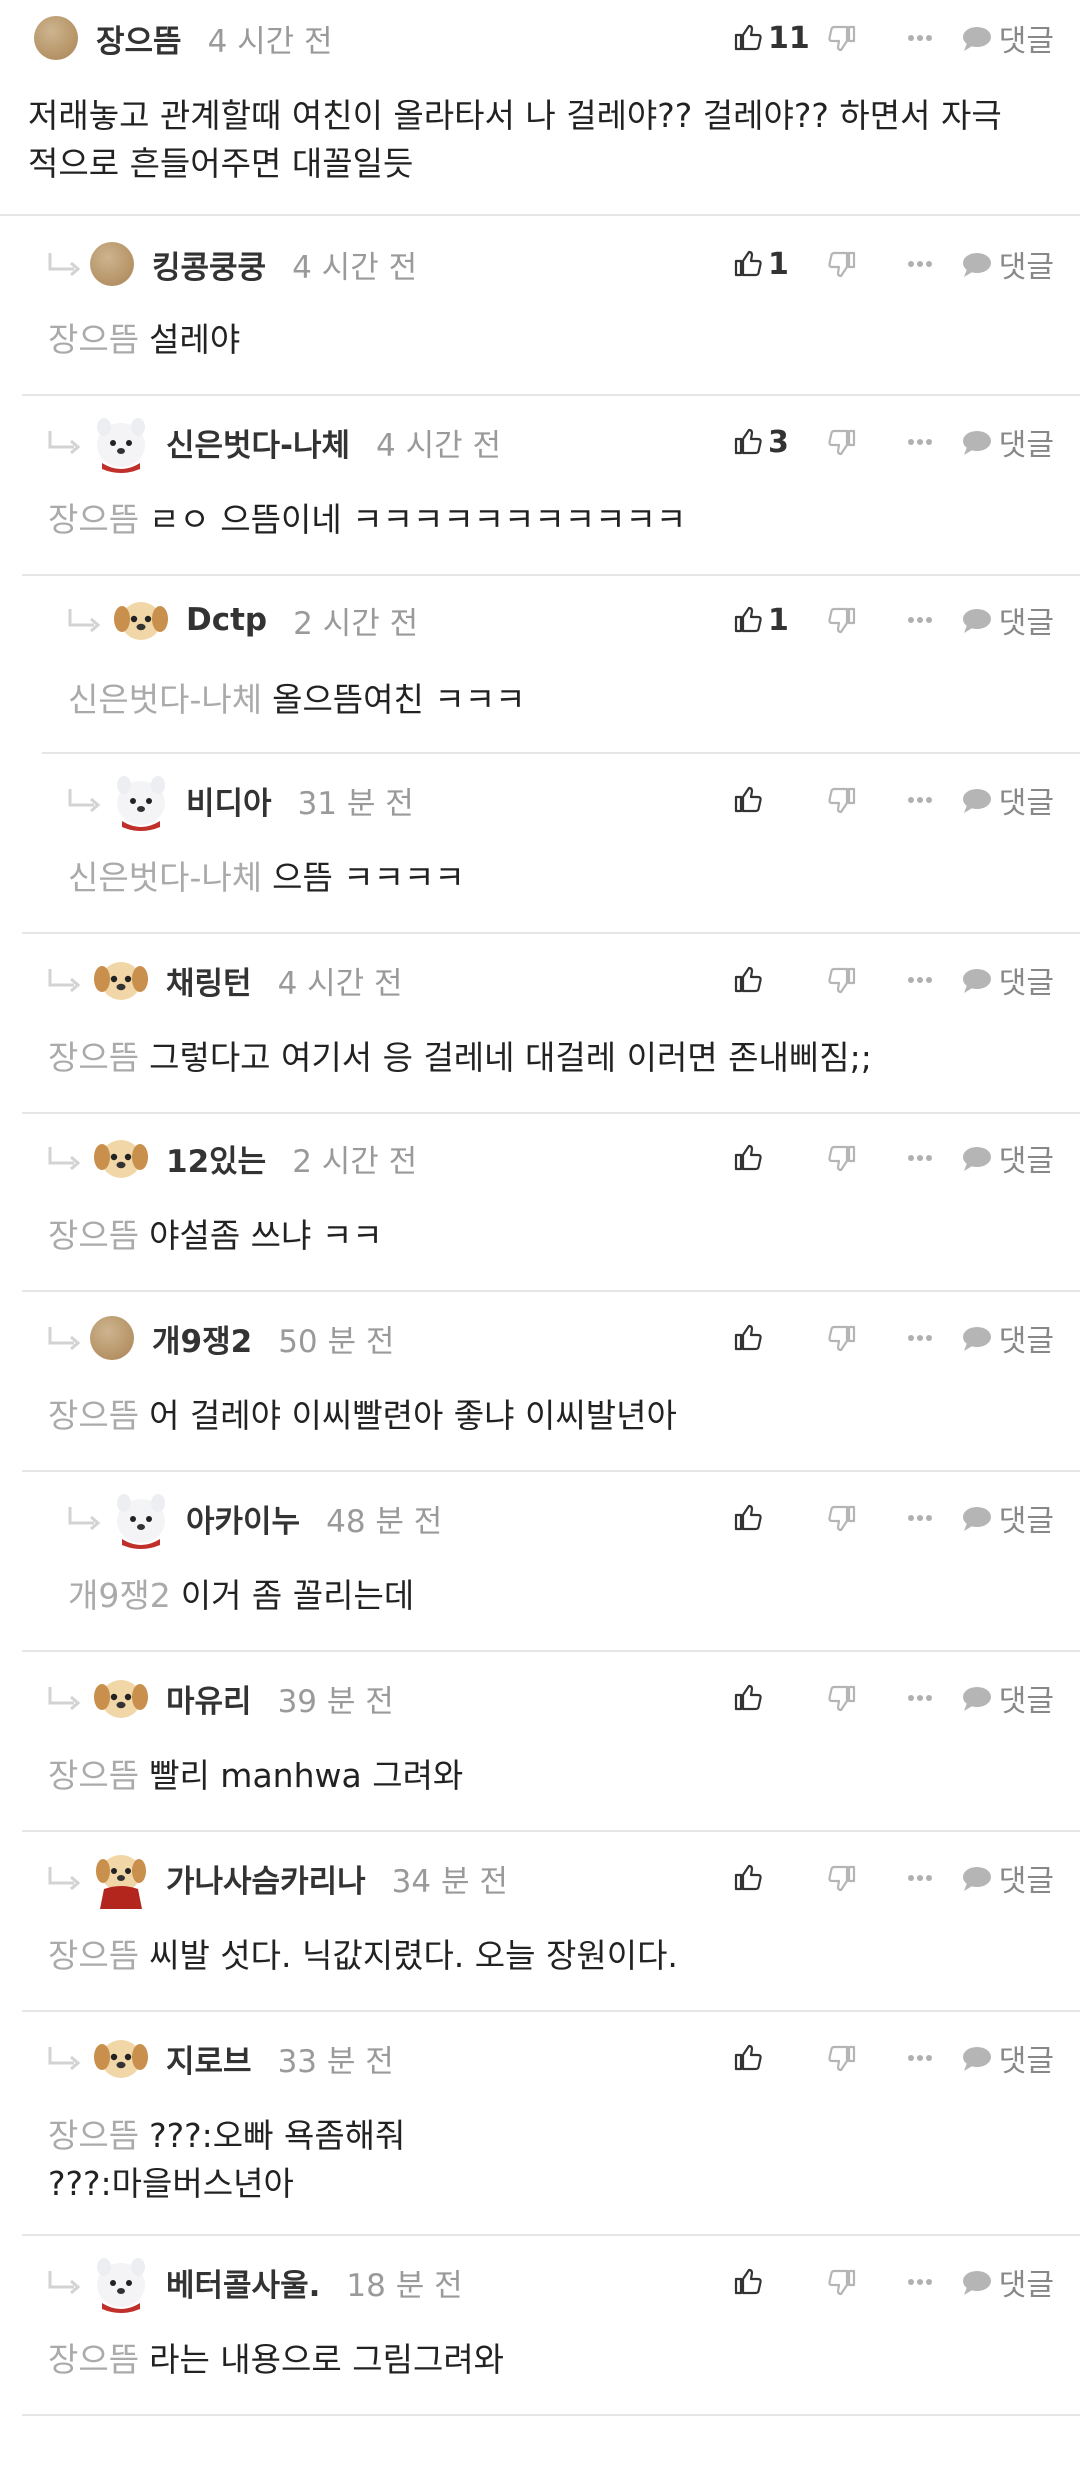  Describe the element at coordinates (209, 264) in the screenshot. I see `comment-author: 킹콩쿵쿵` at that location.